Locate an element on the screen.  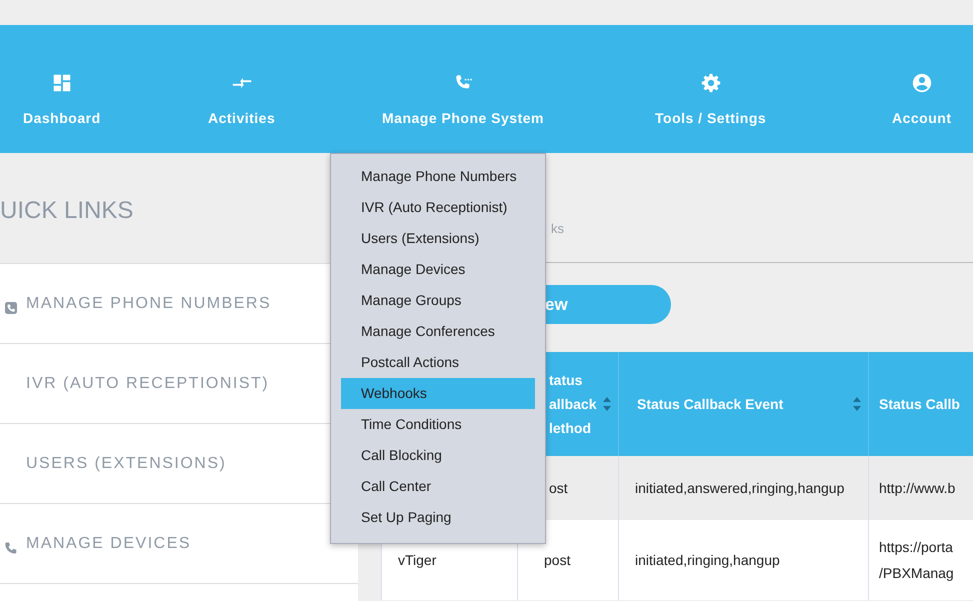
nav-tab: Account is located at coordinates (922, 100).